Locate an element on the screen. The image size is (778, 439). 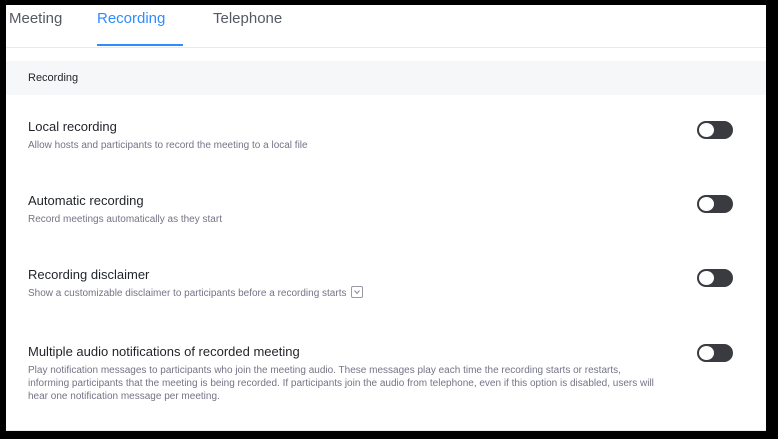
multiple-audio-notifications-toggle is located at coordinates (715, 353).